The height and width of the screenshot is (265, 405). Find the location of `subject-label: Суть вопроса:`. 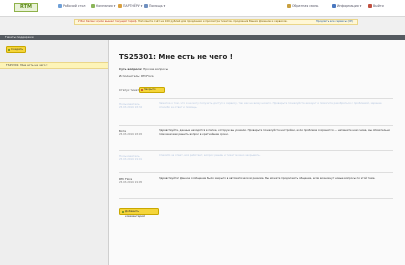

subject-label: Суть вопроса: is located at coordinates (131, 69).